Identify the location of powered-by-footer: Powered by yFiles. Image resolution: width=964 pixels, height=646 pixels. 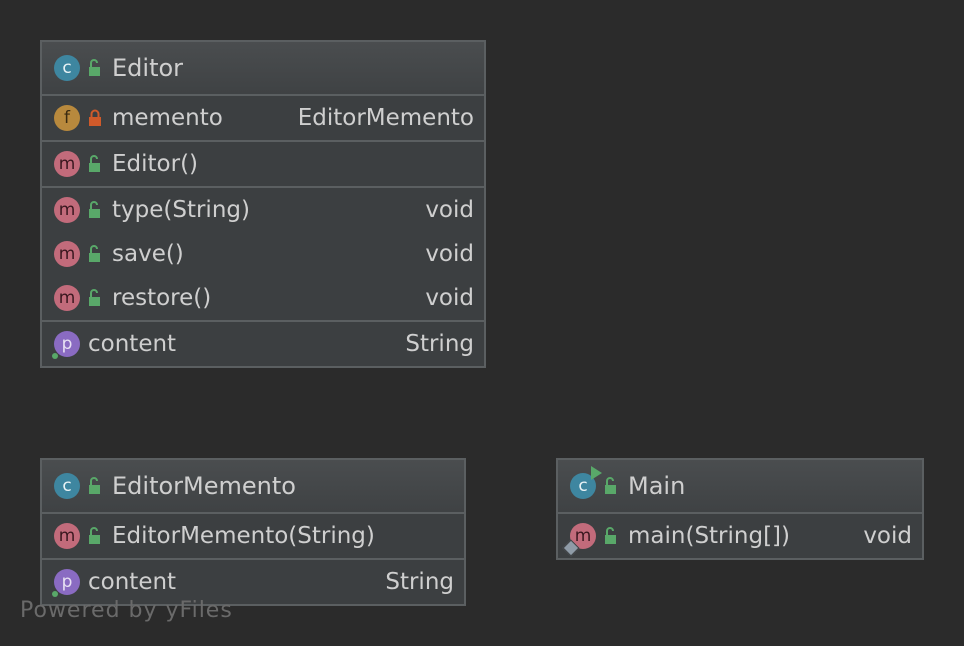
(126, 610).